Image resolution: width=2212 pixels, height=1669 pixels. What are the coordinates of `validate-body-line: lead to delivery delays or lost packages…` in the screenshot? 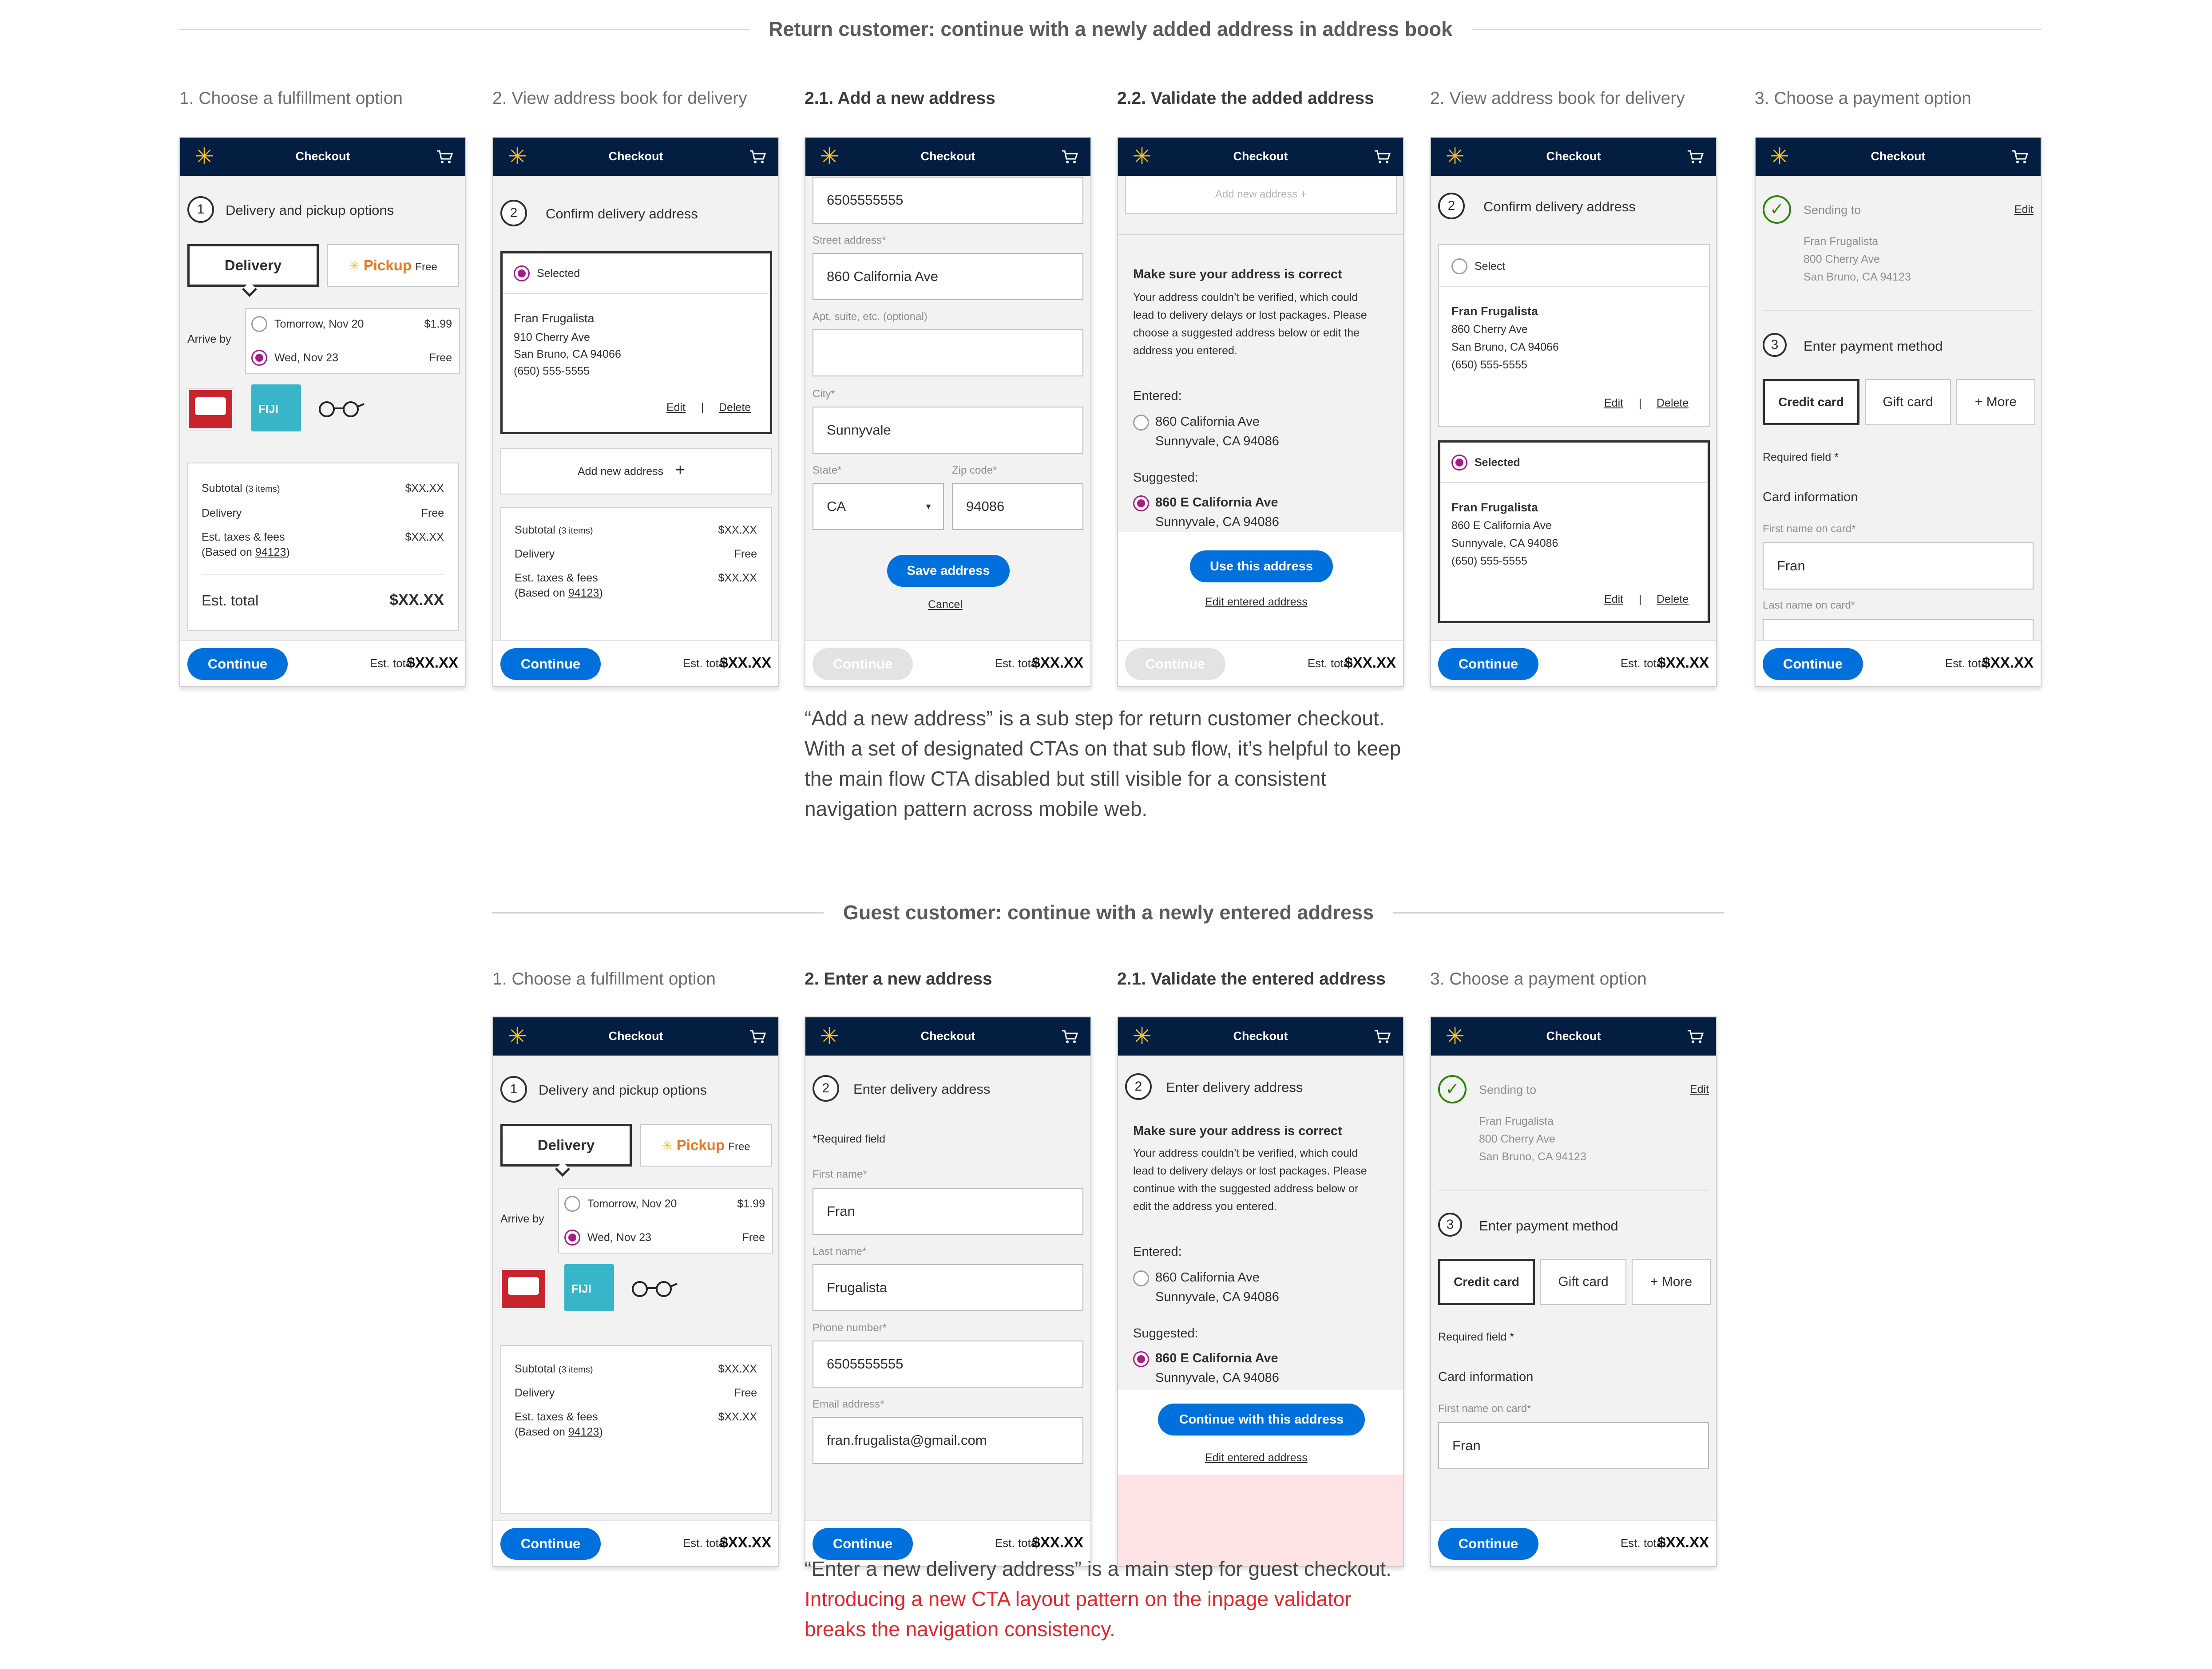 It's located at (1250, 315).